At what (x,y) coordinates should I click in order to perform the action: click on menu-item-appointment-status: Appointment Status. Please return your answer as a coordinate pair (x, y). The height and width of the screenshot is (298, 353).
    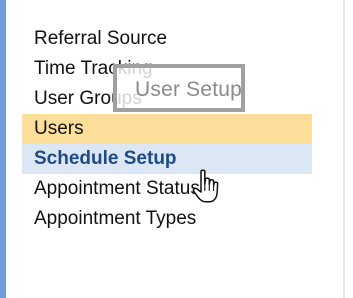
    Looking at the image, I should click on (167, 189).